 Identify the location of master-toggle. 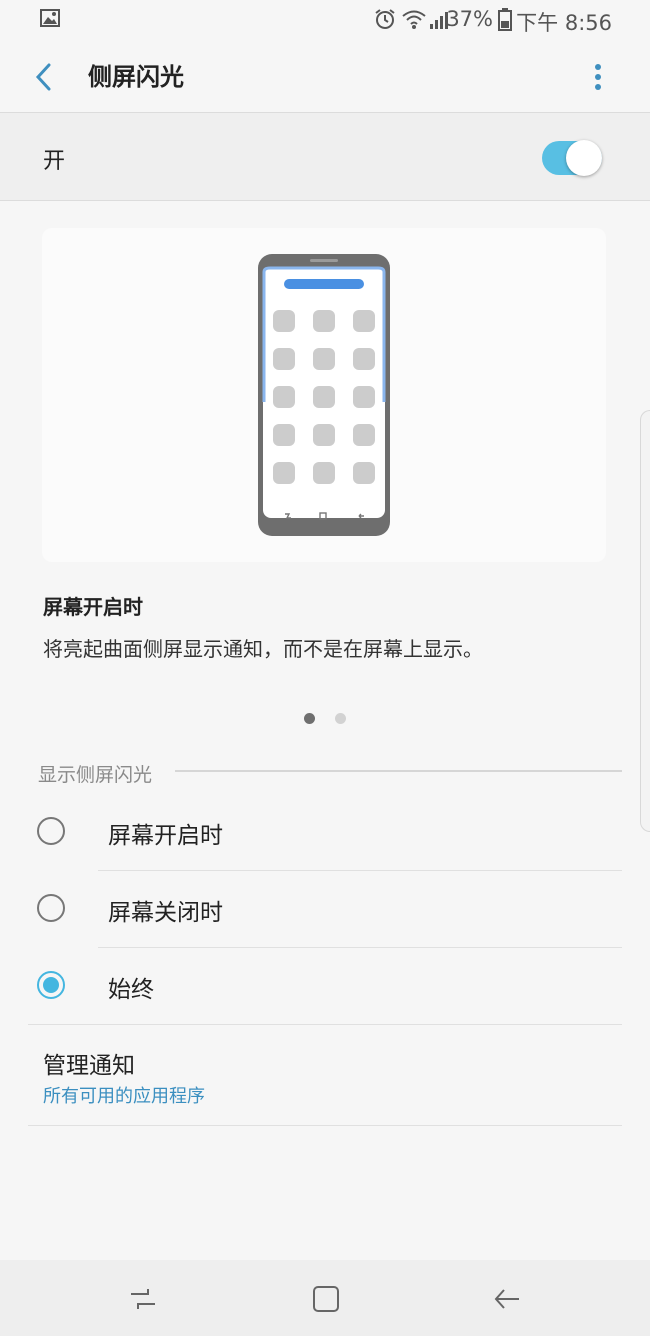
(572, 158).